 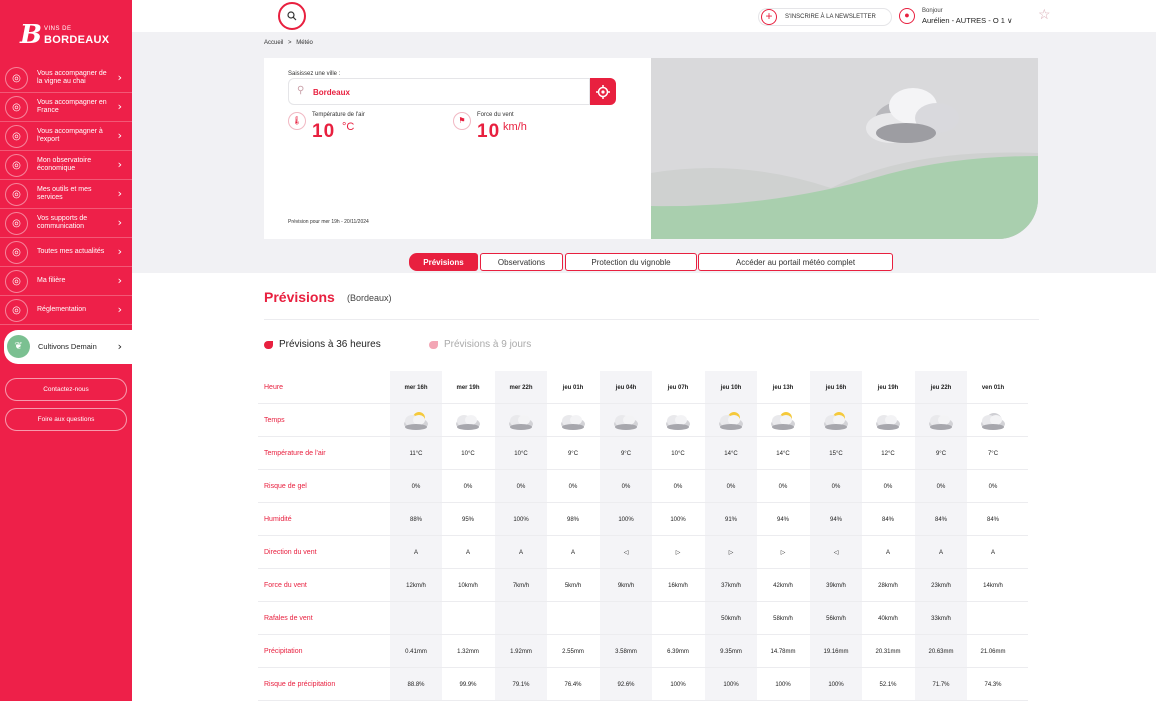 What do you see at coordinates (416, 453) in the screenshot?
I see `table-cell: 11°C` at bounding box center [416, 453].